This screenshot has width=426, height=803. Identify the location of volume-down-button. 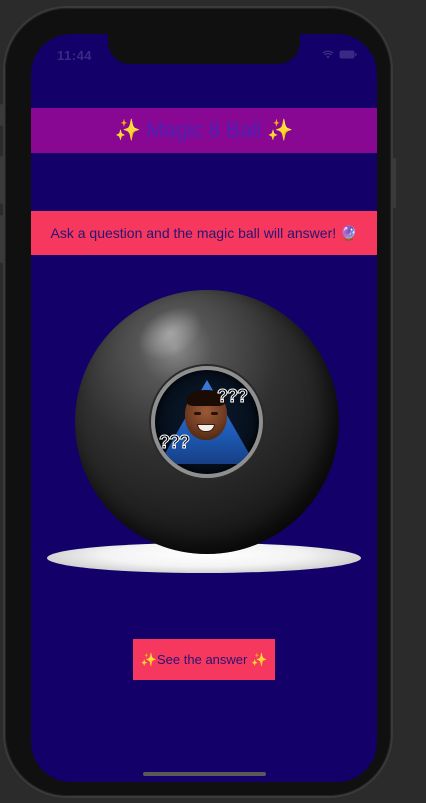
(2, 239).